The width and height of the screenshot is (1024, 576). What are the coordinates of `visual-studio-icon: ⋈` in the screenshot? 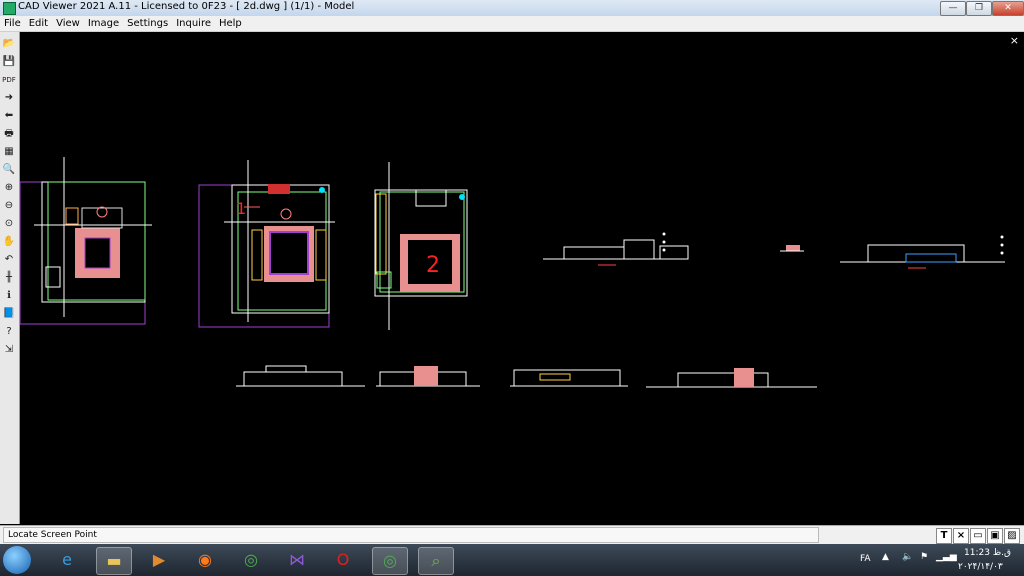 It's located at (297, 560).